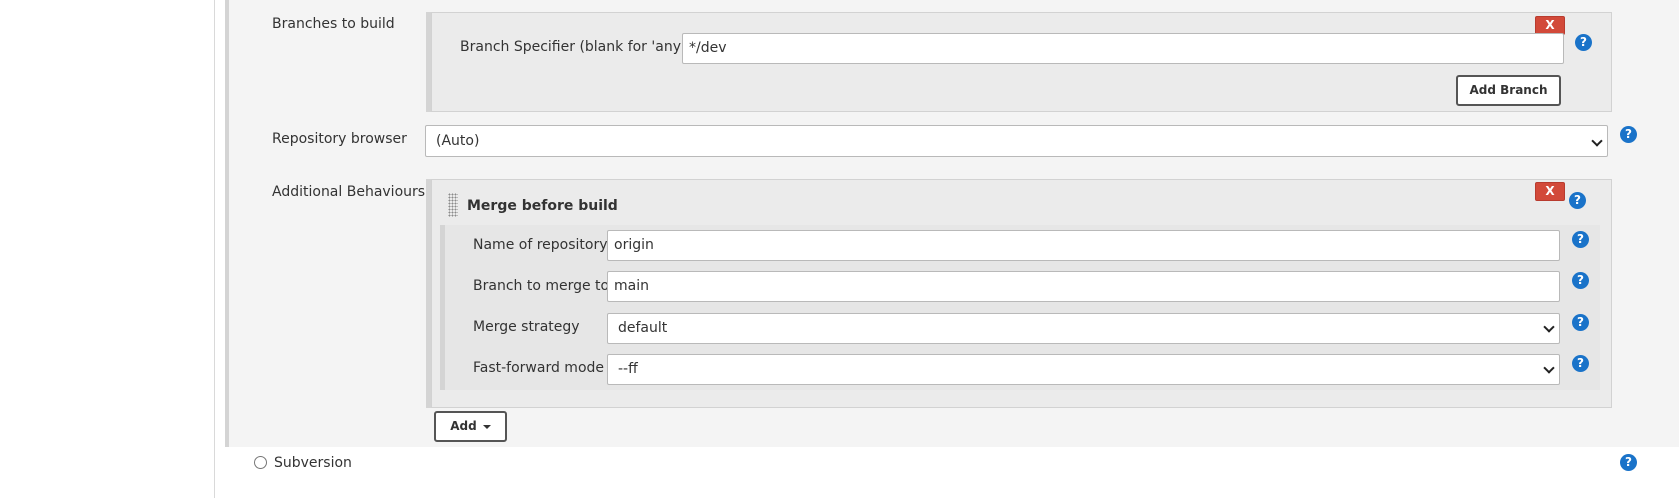 Image resolution: width=1679 pixels, height=498 pixels. I want to click on subversion-label: Subversion, so click(313, 463).